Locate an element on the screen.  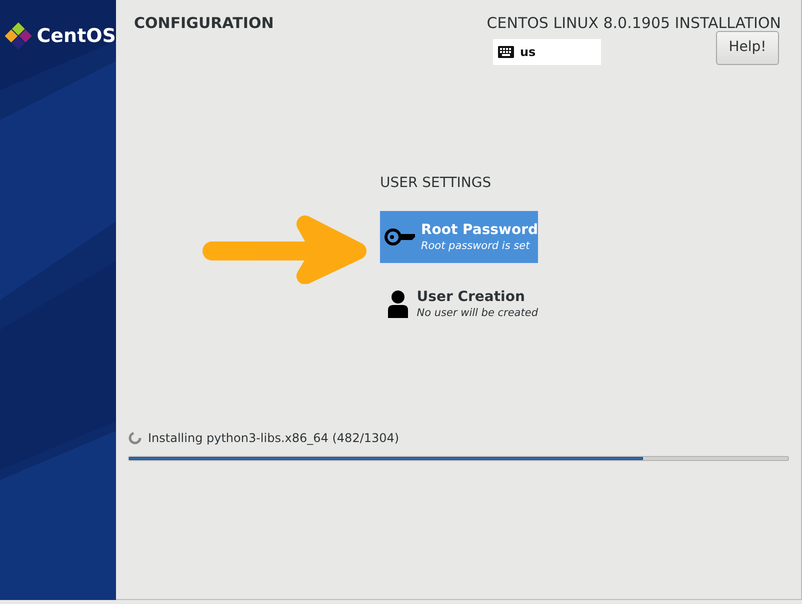
progress-message: Installing python3-libs.x86_64 (482/1304) is located at coordinates (274, 438).